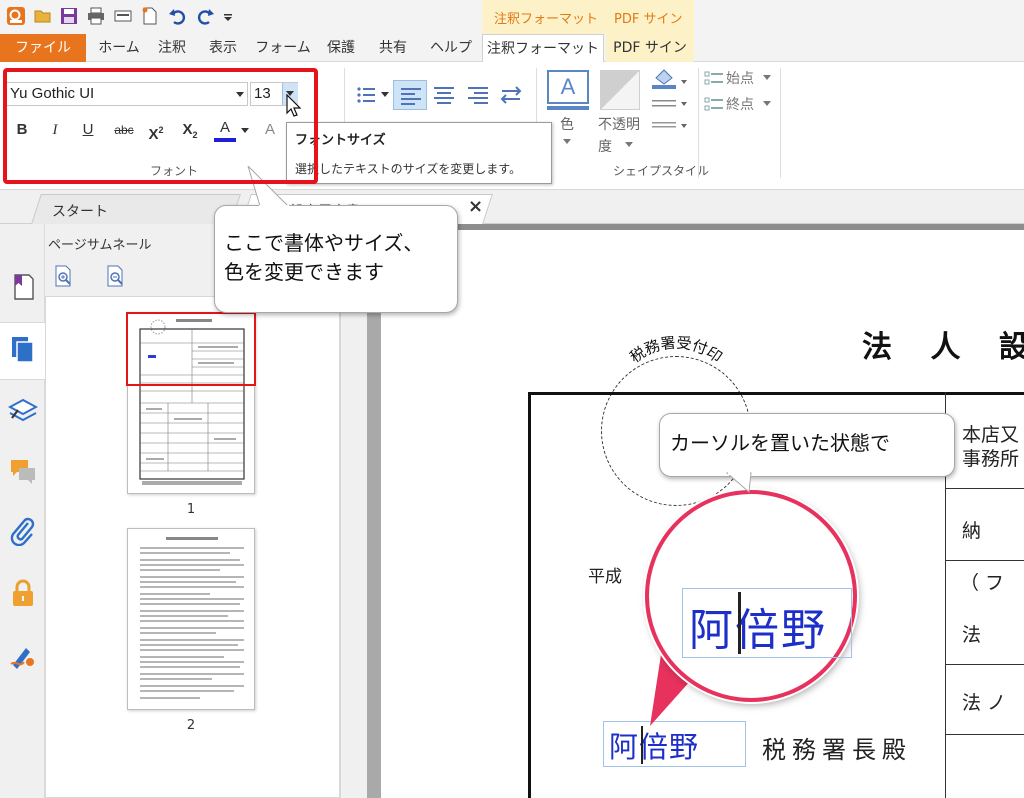  What do you see at coordinates (23, 287) in the screenshot?
I see `bookmark-icon` at bounding box center [23, 287].